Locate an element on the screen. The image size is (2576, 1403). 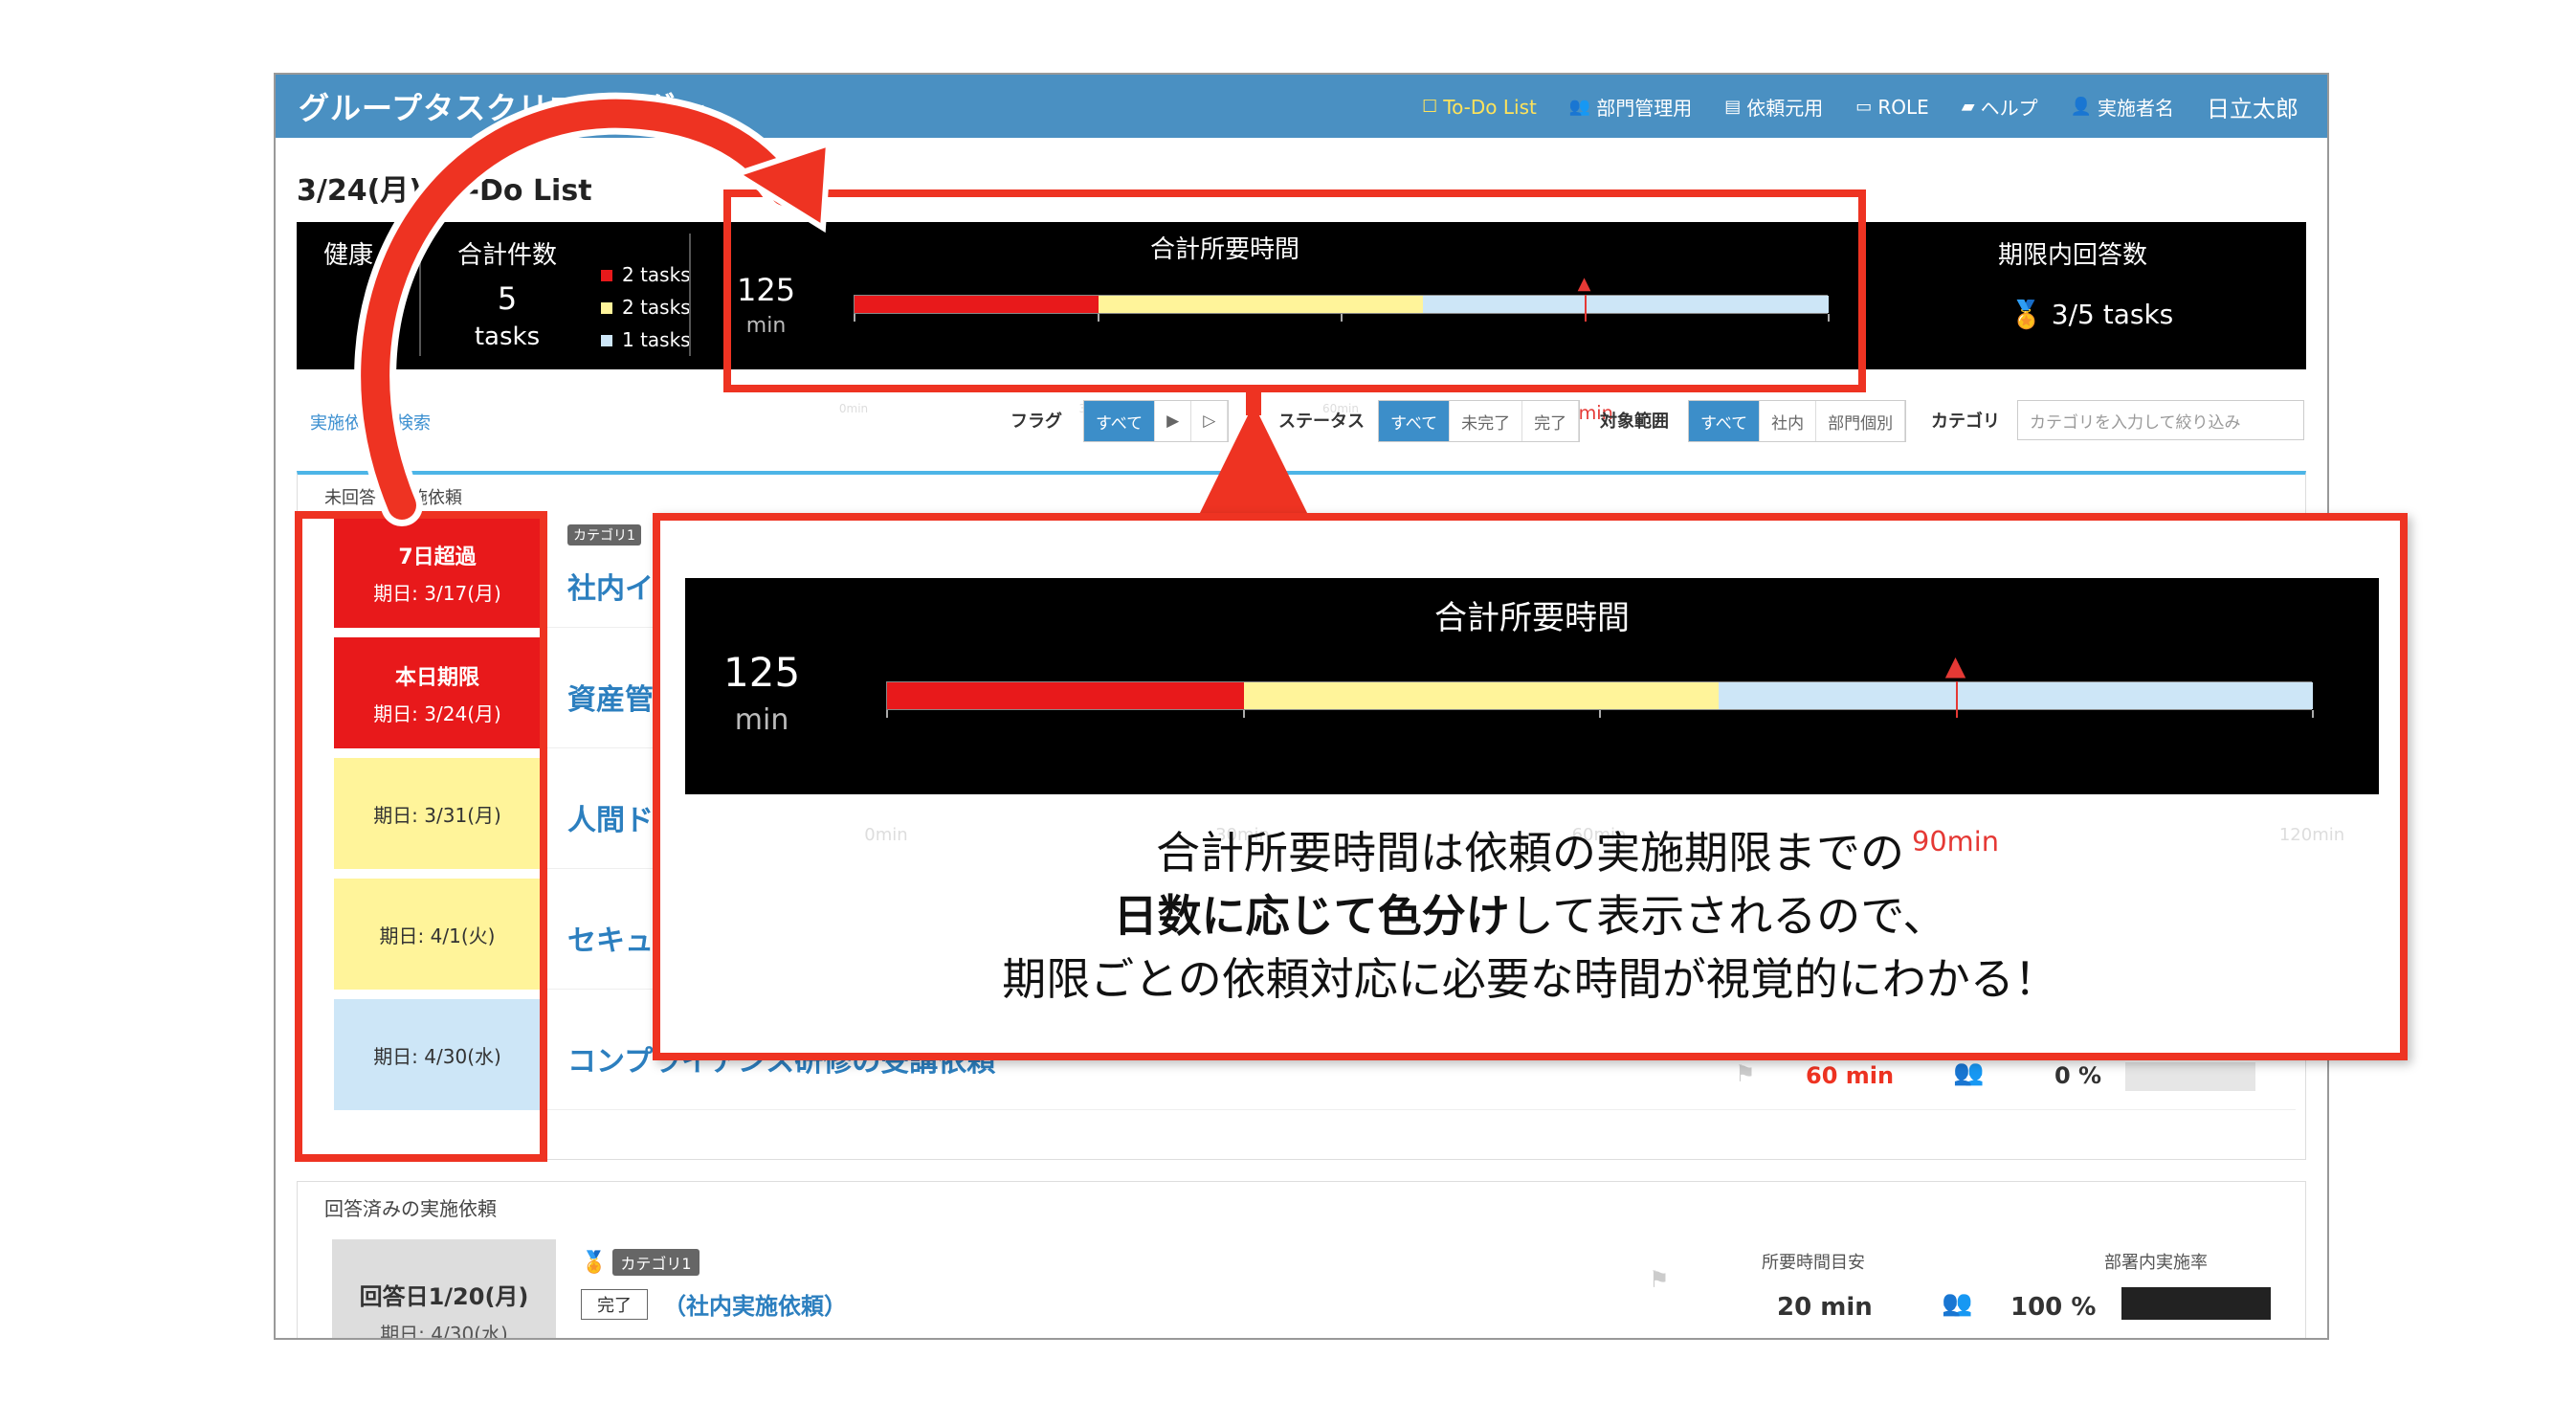
callout-title: 合計所要時間 is located at coordinates (1532, 618).